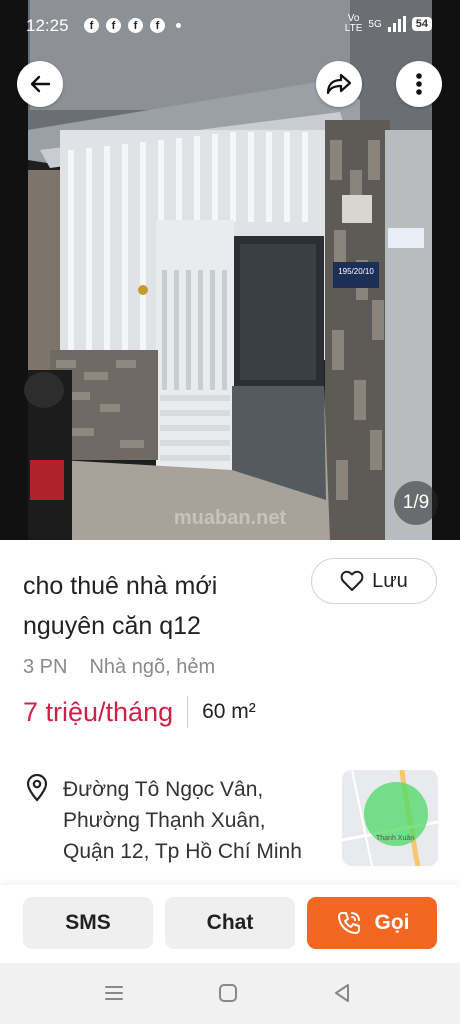 This screenshot has width=460, height=1024. I want to click on map-preview-image: Thạnh Xuân, so click(390, 818).